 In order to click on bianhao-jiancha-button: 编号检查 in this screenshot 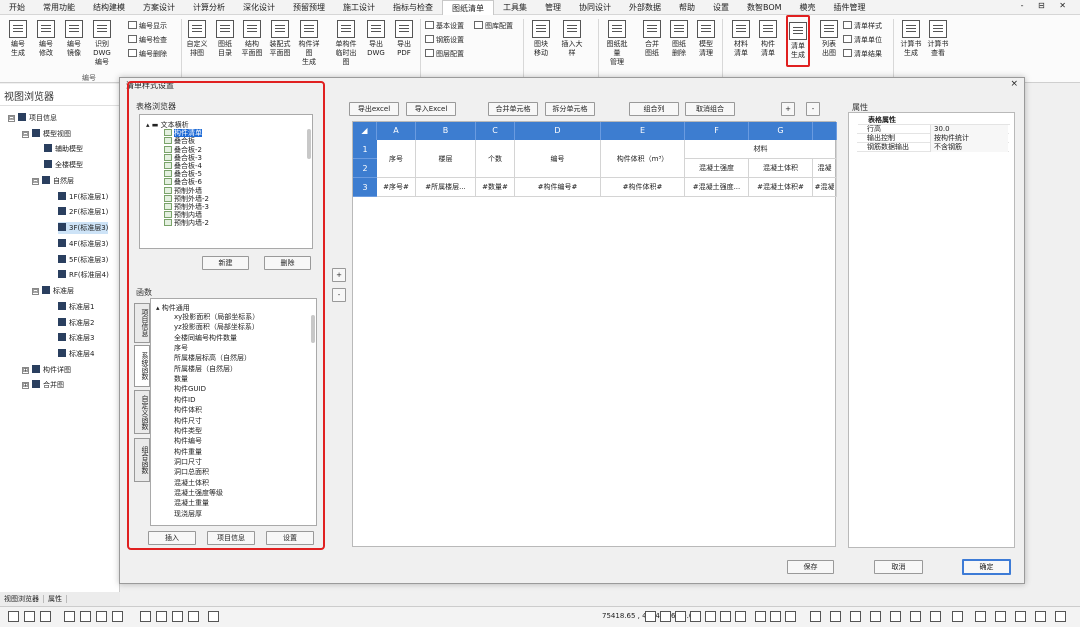, I will do `click(147, 40)`.